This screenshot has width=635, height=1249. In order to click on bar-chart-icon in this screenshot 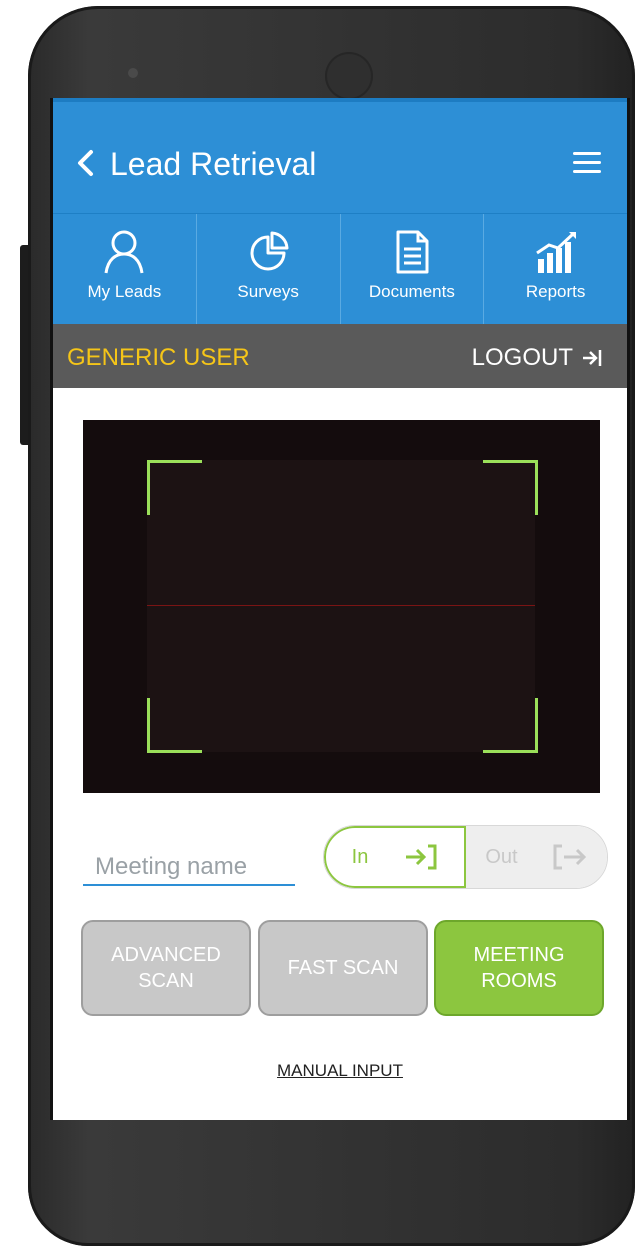, I will do `click(555, 252)`.